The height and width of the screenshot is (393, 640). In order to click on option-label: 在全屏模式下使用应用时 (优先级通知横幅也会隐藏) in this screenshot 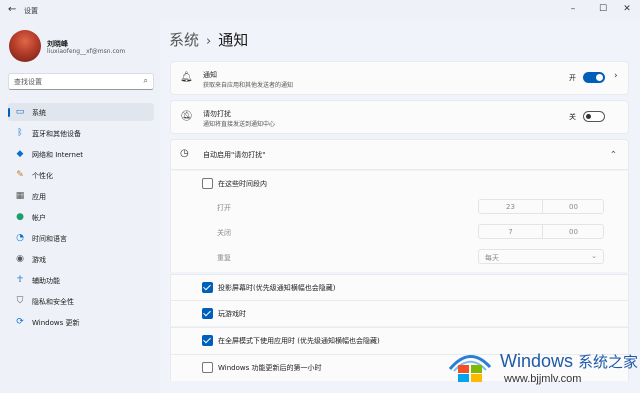, I will do `click(299, 341)`.